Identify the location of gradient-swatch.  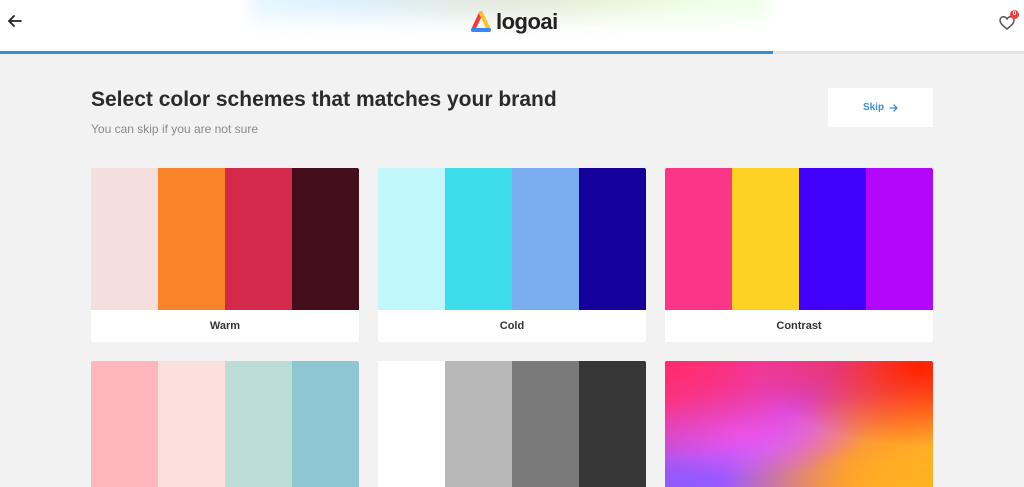
(799, 424).